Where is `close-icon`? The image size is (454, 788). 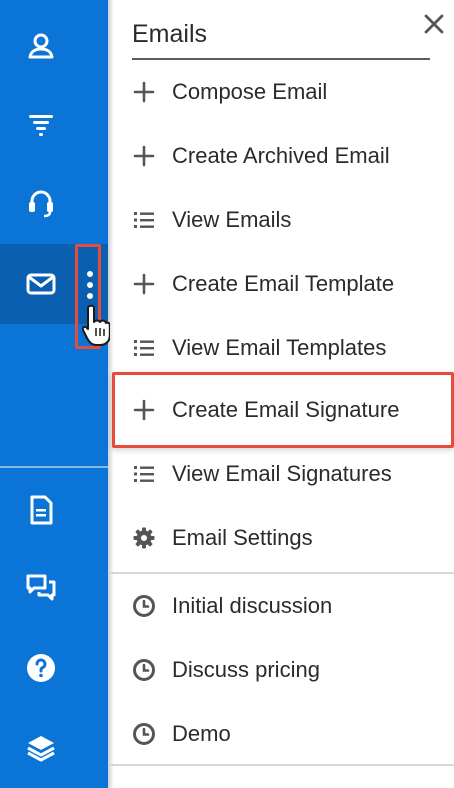
close-icon is located at coordinates (434, 24).